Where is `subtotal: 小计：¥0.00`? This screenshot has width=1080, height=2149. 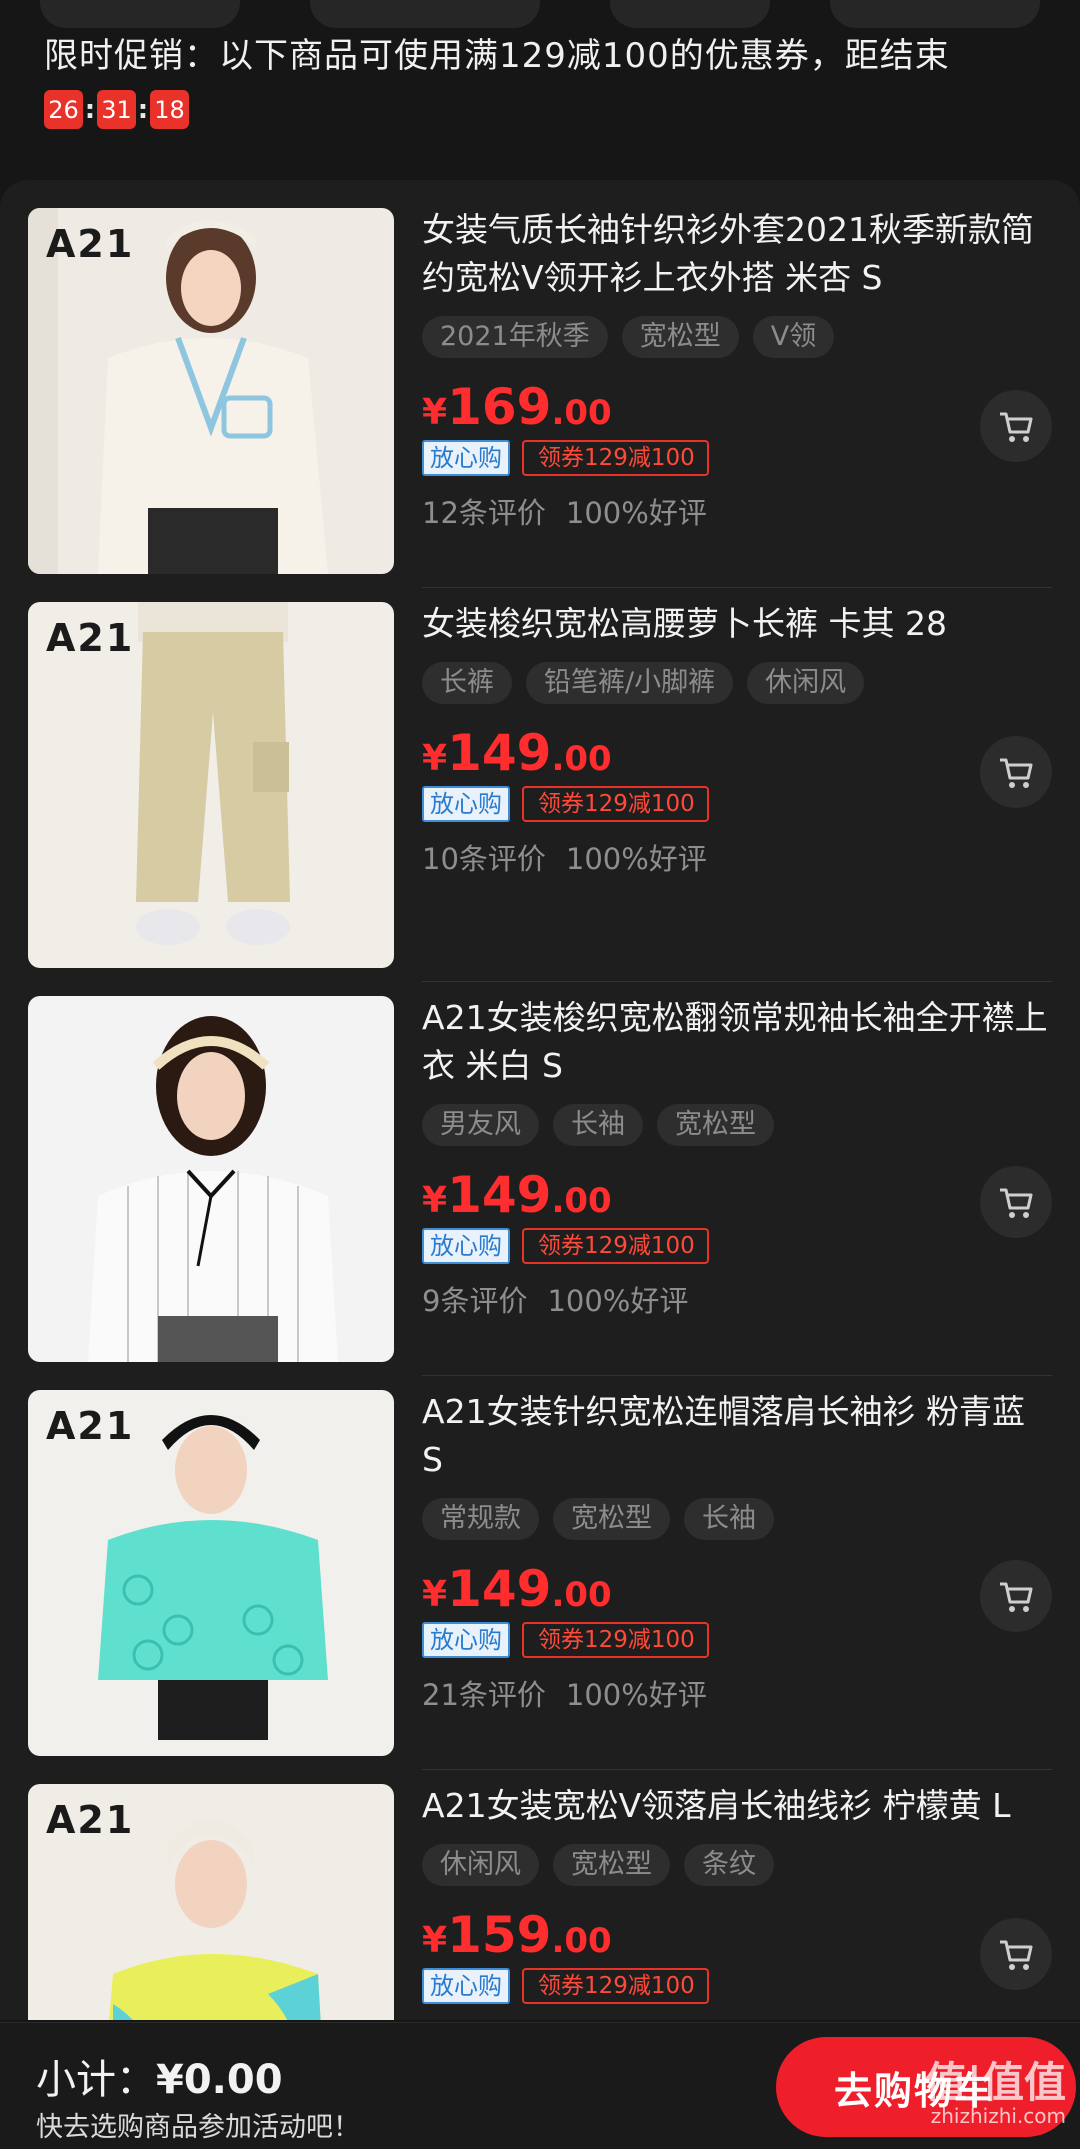
subtotal: 小计：¥0.00 is located at coordinates (159, 2076).